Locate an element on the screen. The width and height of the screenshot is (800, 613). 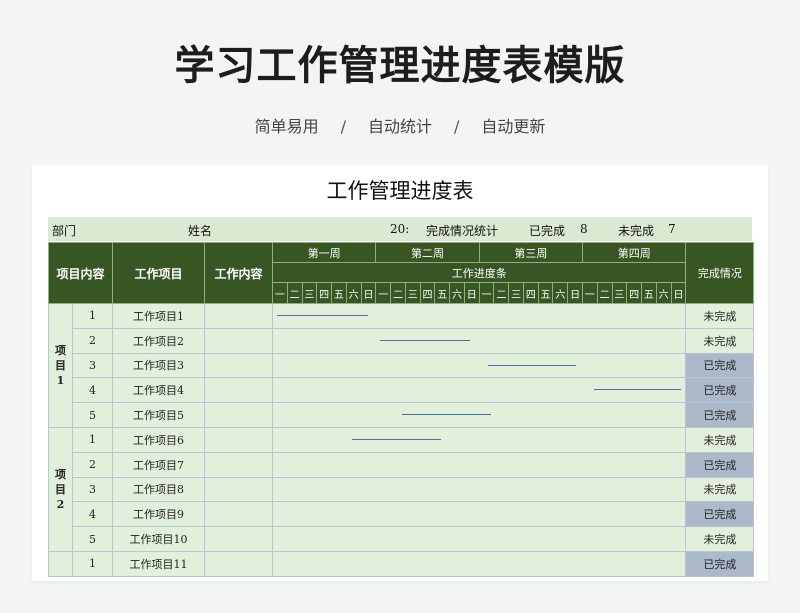
year-cell: 20: is located at coordinates (400, 229).